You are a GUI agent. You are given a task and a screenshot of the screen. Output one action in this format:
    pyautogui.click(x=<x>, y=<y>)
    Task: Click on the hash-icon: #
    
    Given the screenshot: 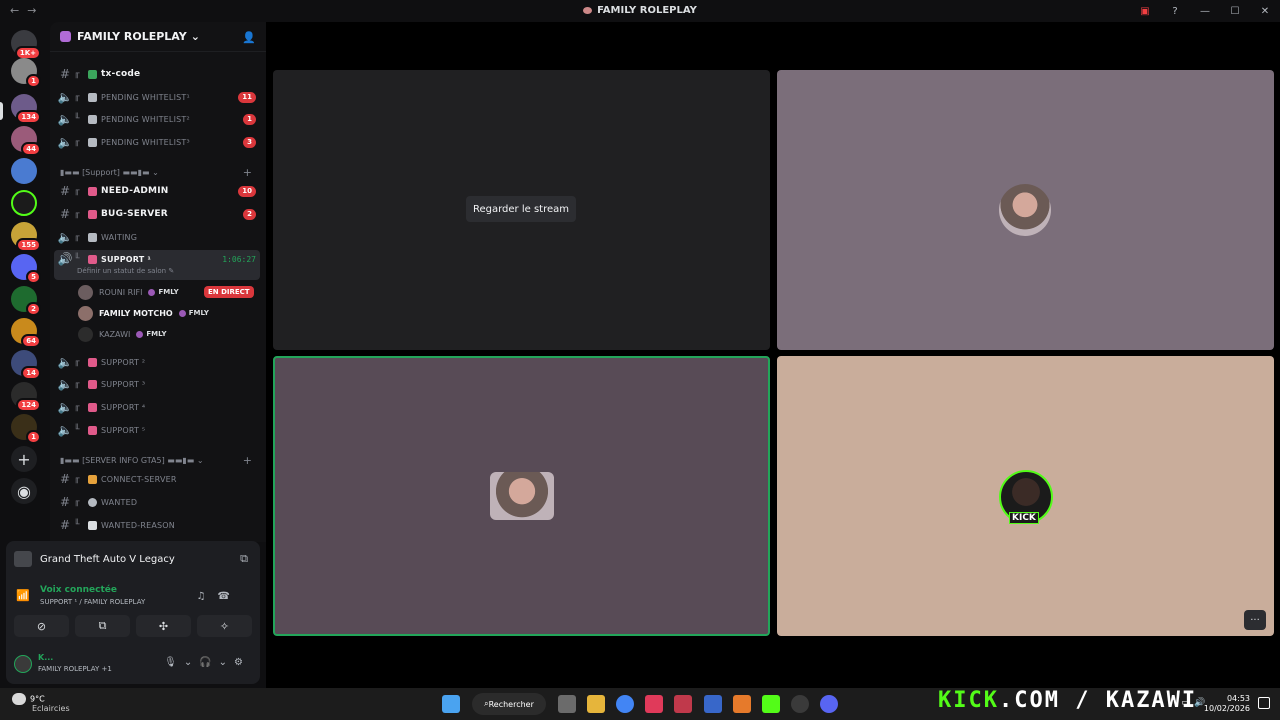 What is the action you would take?
    pyautogui.click(x=65, y=525)
    